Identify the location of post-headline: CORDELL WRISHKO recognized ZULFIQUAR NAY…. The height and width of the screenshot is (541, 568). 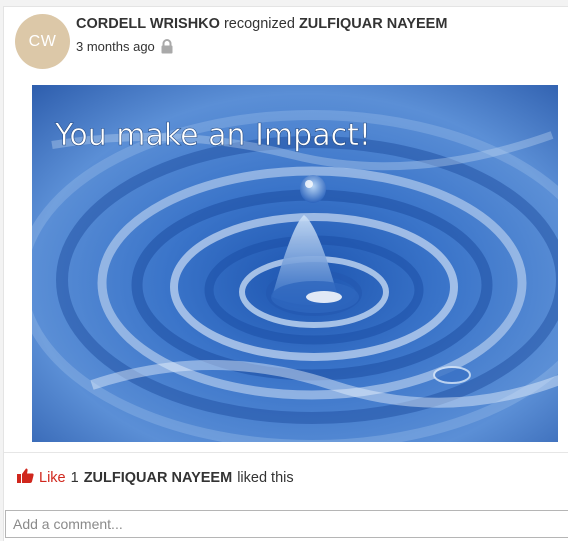
(261, 24).